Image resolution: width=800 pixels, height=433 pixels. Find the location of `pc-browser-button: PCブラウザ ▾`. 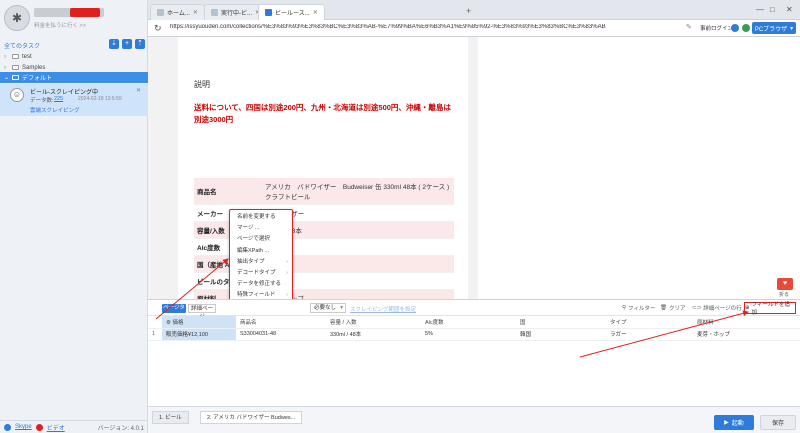

pc-browser-button: PCブラウザ ▾ is located at coordinates (774, 28).